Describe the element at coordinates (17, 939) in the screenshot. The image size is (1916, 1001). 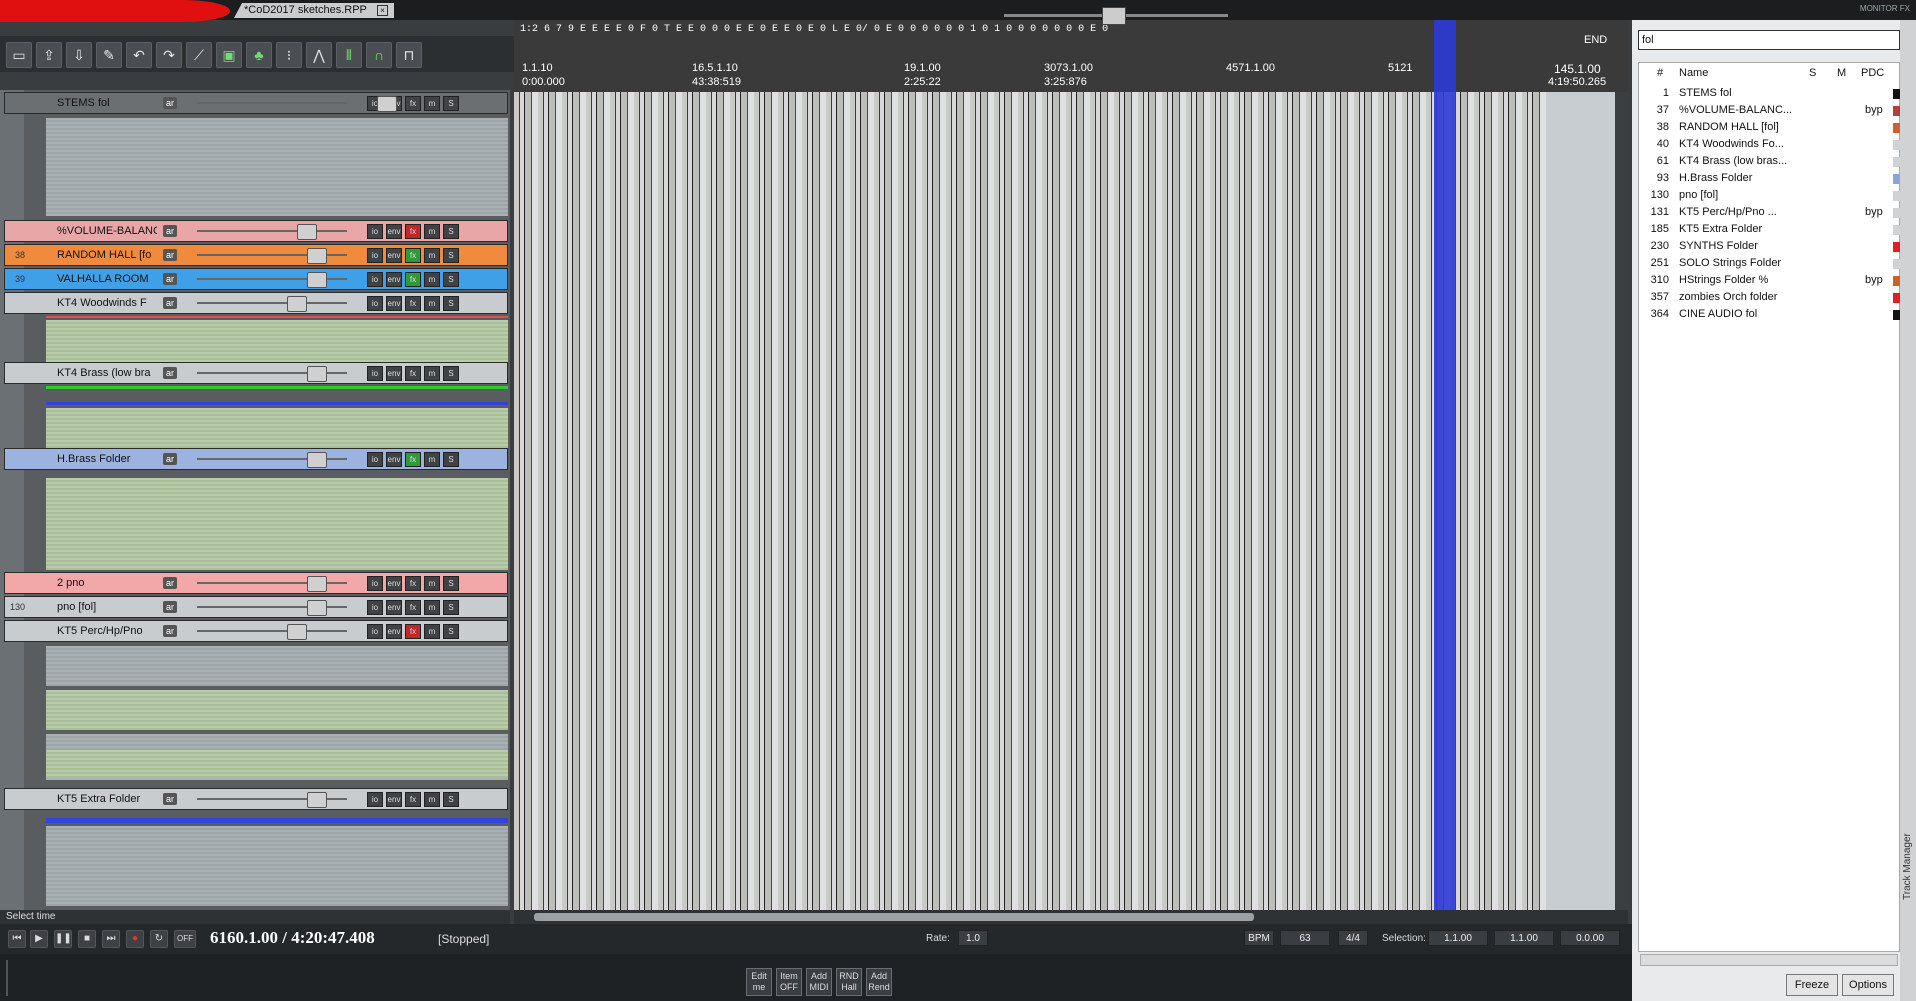
I see `go-to-start-icon: ⏮` at that location.